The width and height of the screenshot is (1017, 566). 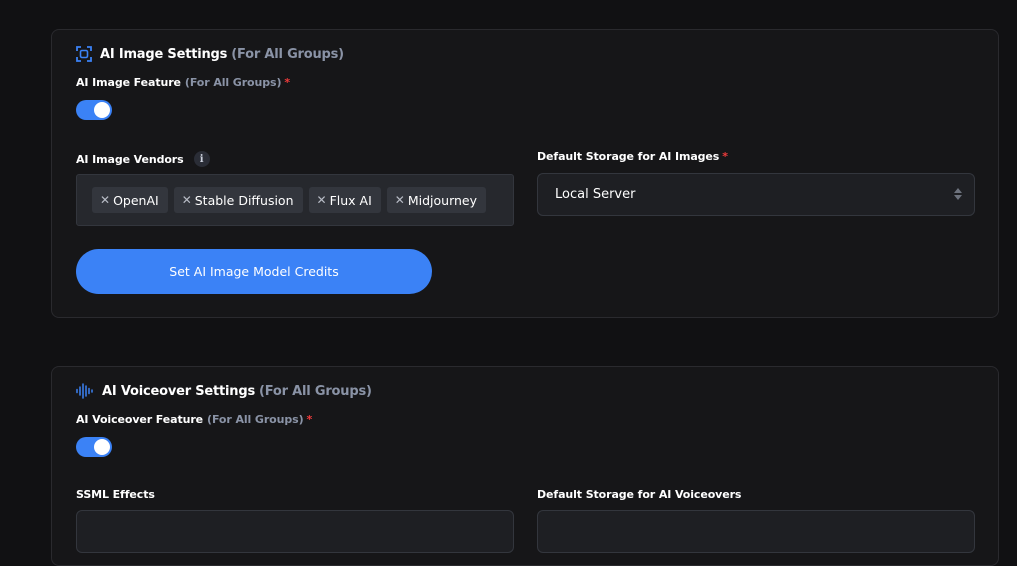 What do you see at coordinates (295, 531) in the screenshot?
I see `ssml-effects-select` at bounding box center [295, 531].